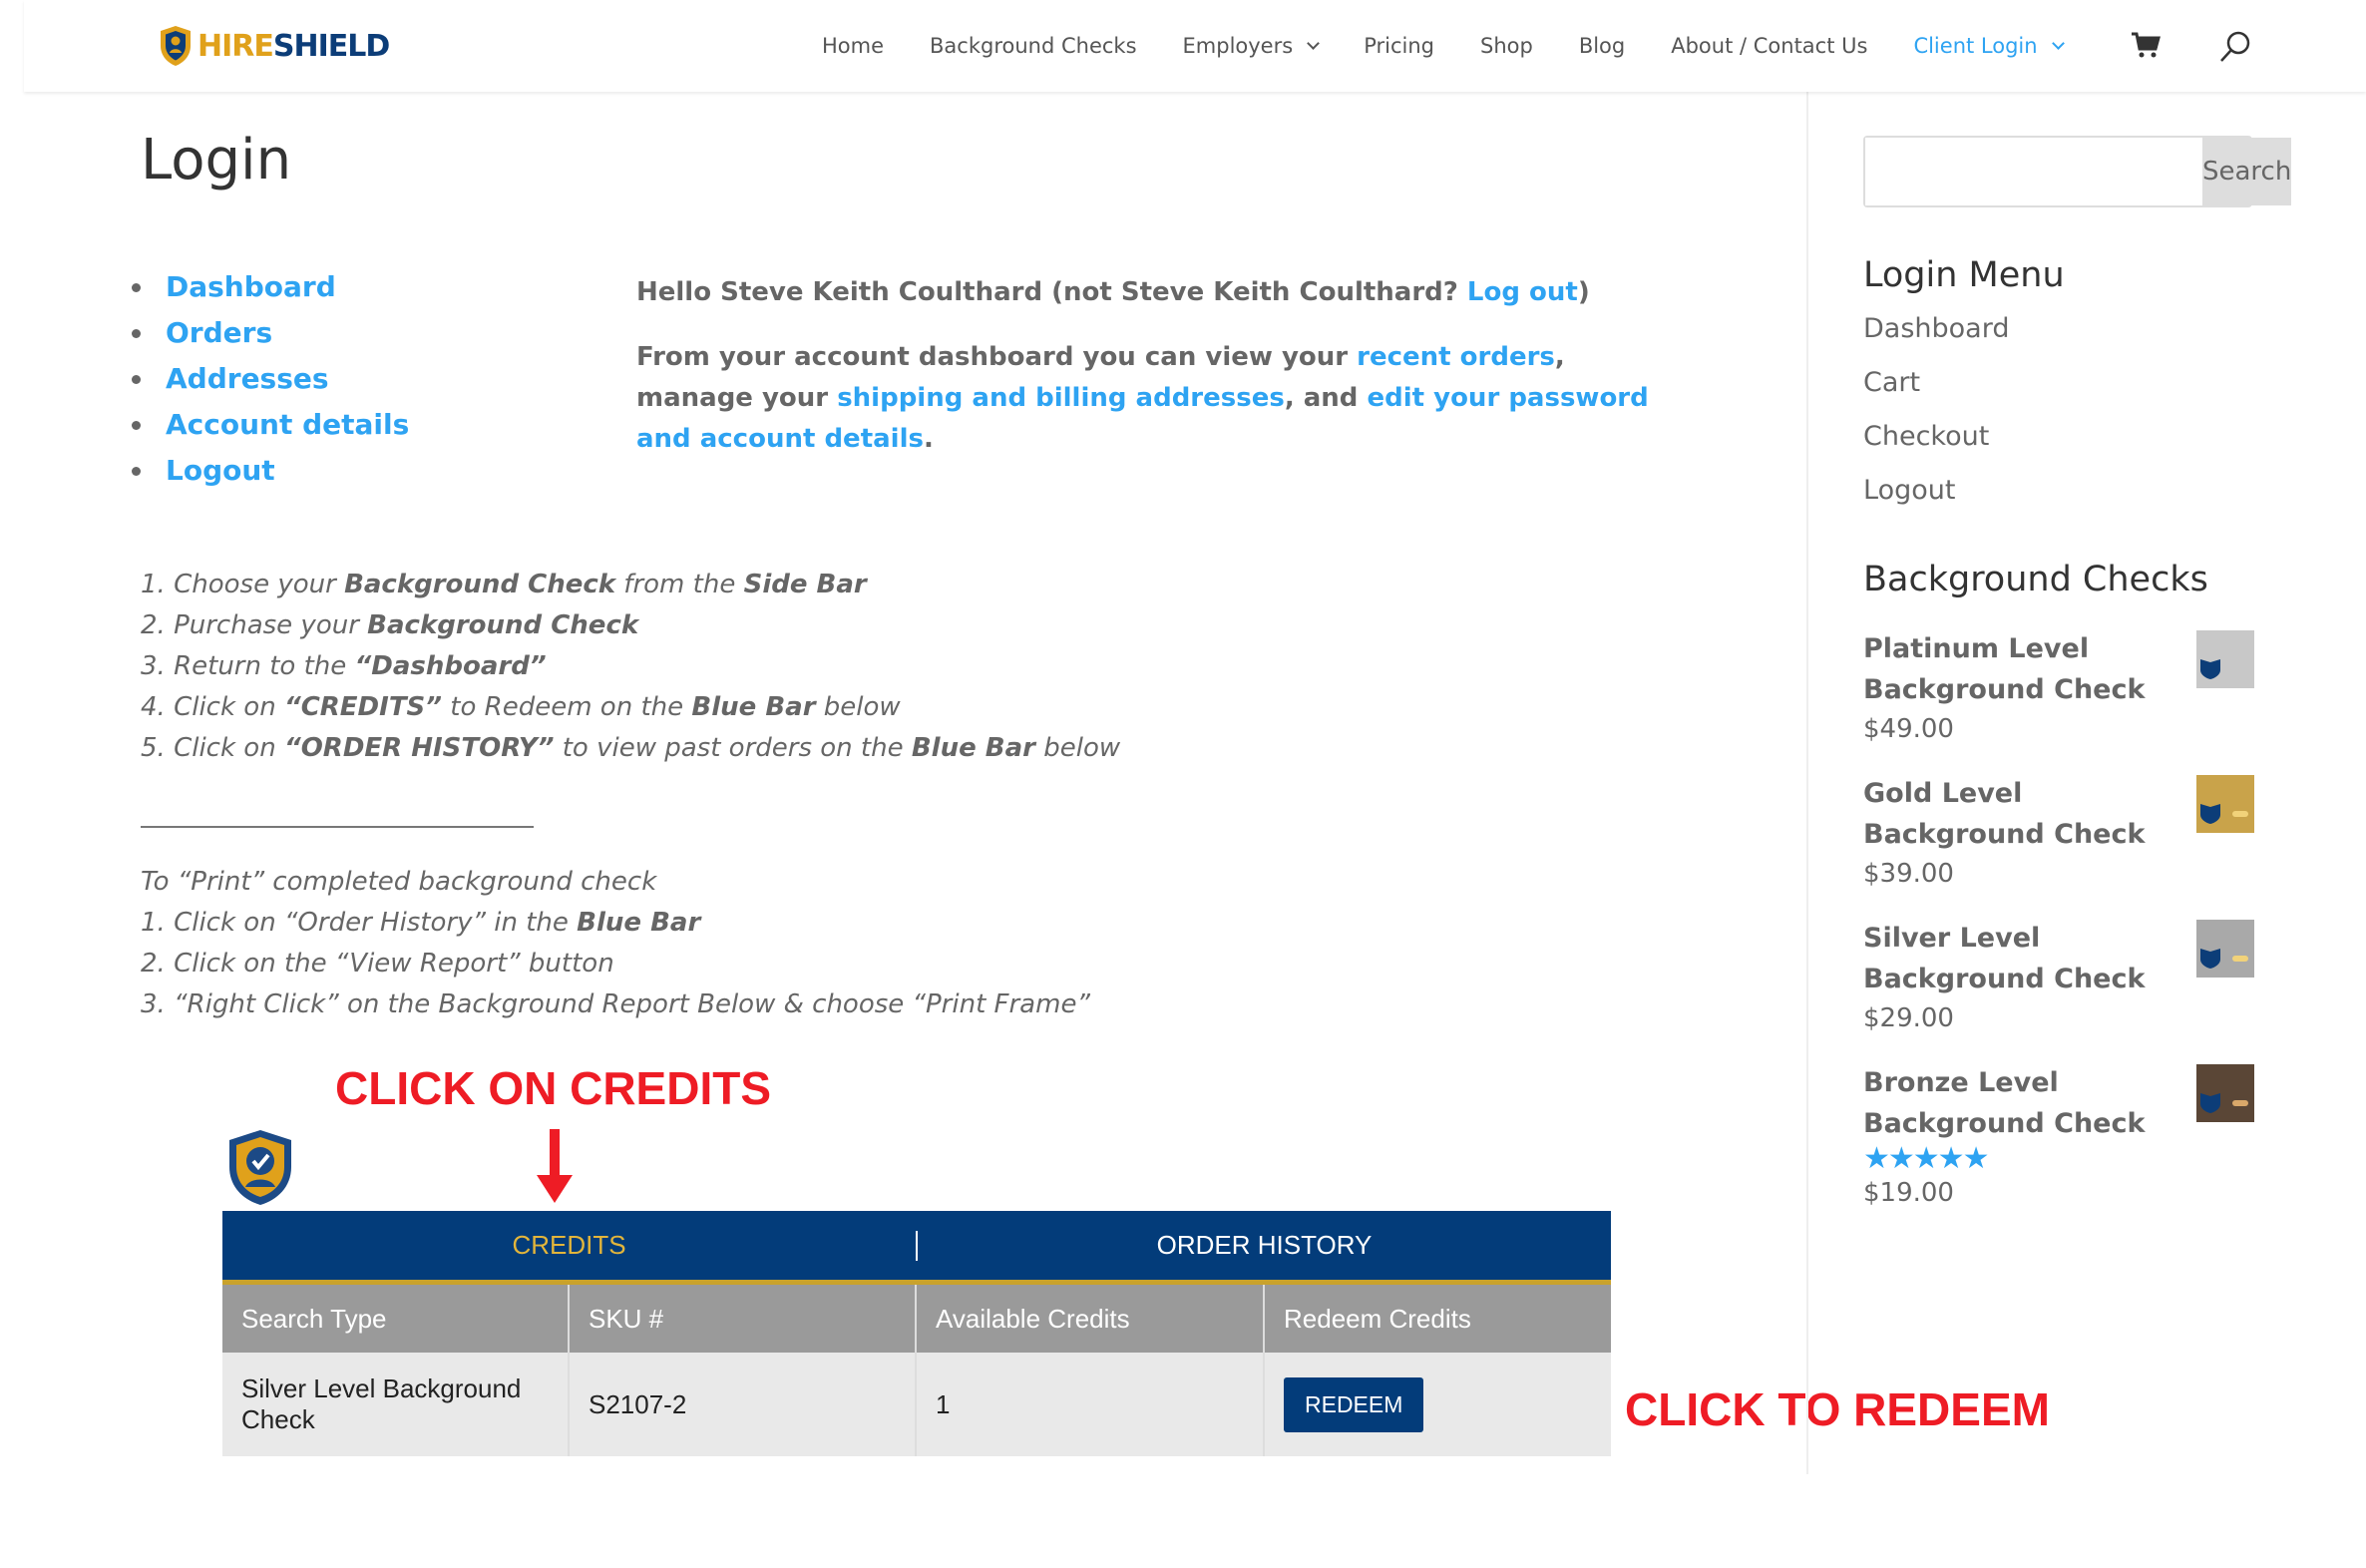  I want to click on search-icon, so click(2235, 47).